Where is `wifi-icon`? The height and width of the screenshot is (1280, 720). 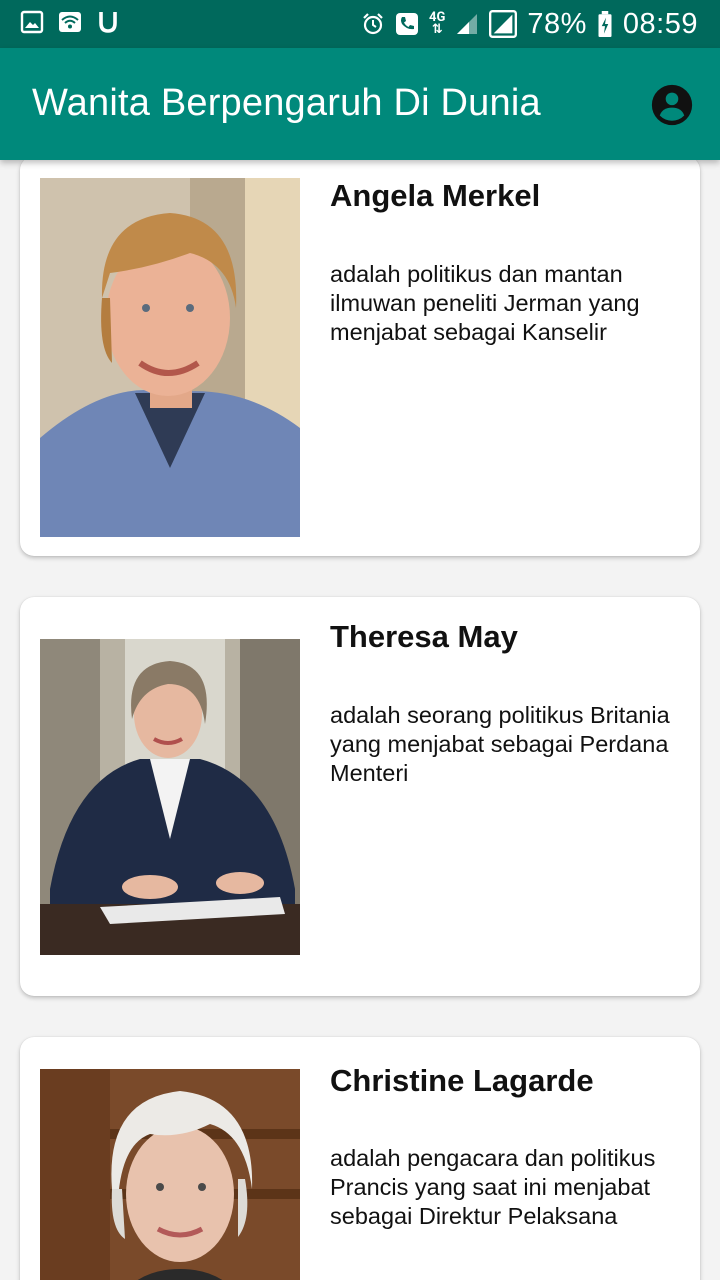 wifi-icon is located at coordinates (70, 22).